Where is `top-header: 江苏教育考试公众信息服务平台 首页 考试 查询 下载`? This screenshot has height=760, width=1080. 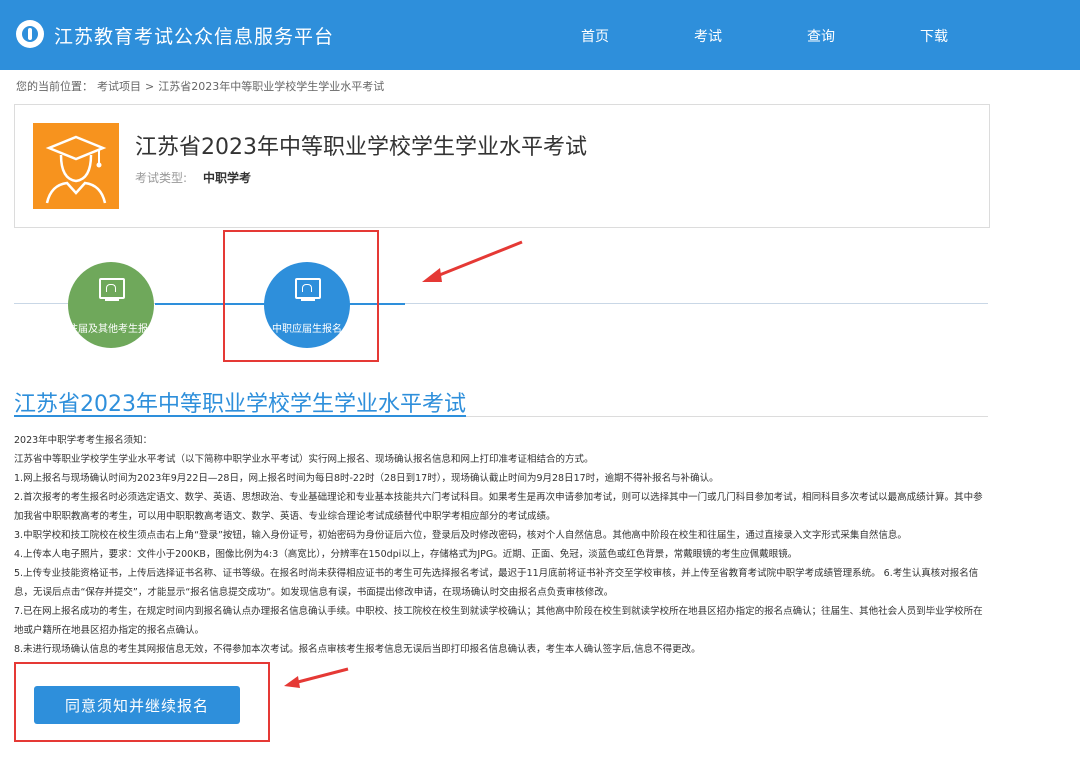
top-header: 江苏教育考试公众信息服务平台 首页 考试 查询 下载 is located at coordinates (540, 35).